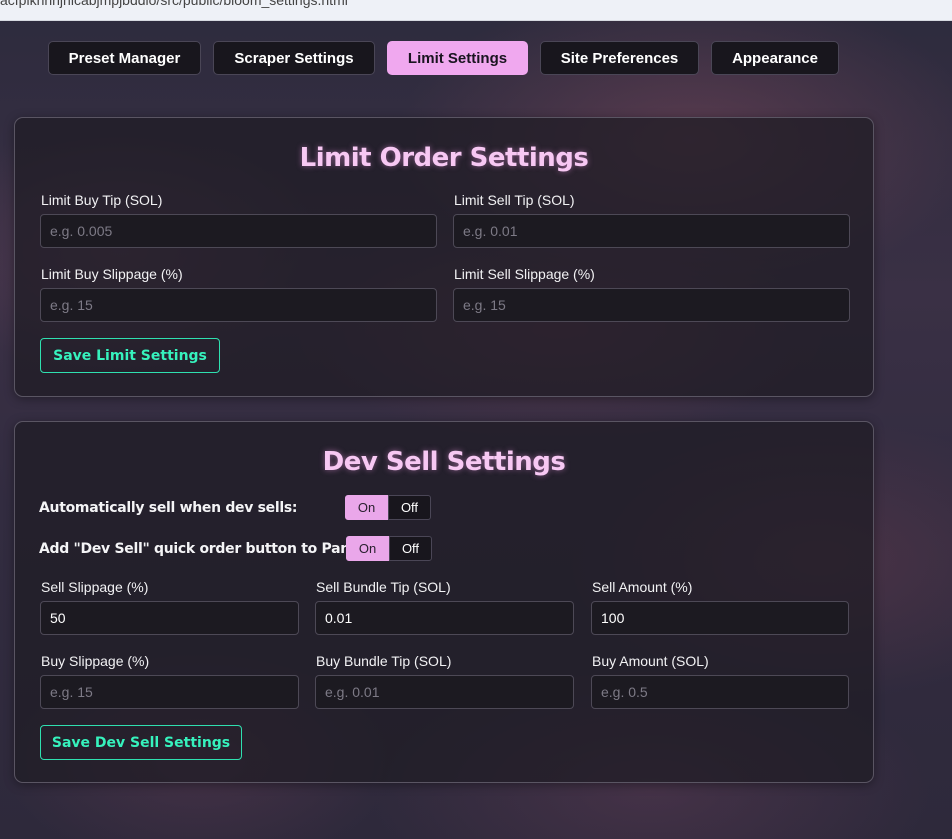  What do you see at coordinates (651, 305) in the screenshot?
I see `limit-sell-slippage-input` at bounding box center [651, 305].